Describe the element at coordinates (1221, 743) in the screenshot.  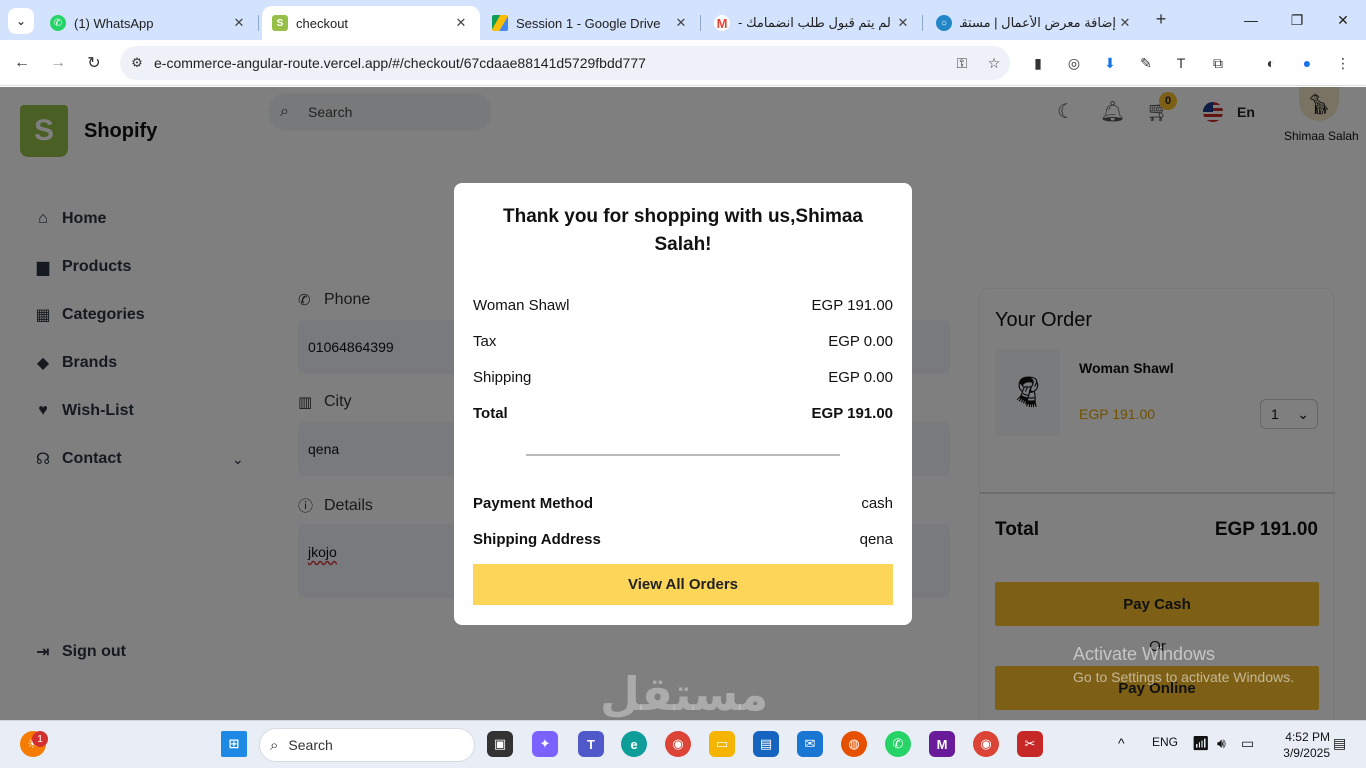
I see `volume-icon: 🔊︎` at that location.